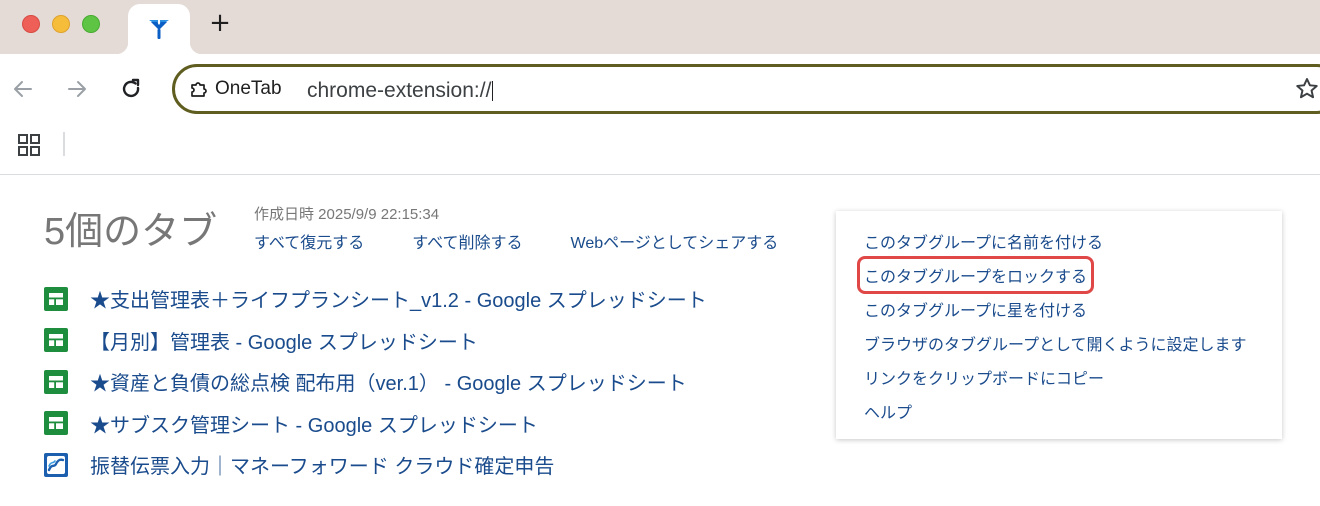 The height and width of the screenshot is (506, 1320). I want to click on url-text: chrome-extension://, so click(400, 91).